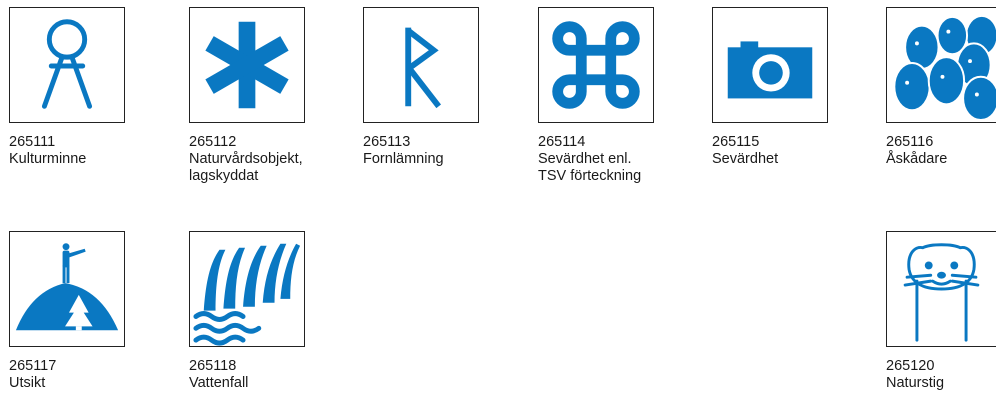 This screenshot has width=996, height=398. I want to click on sign-label: Sevärdhet, so click(745, 159).